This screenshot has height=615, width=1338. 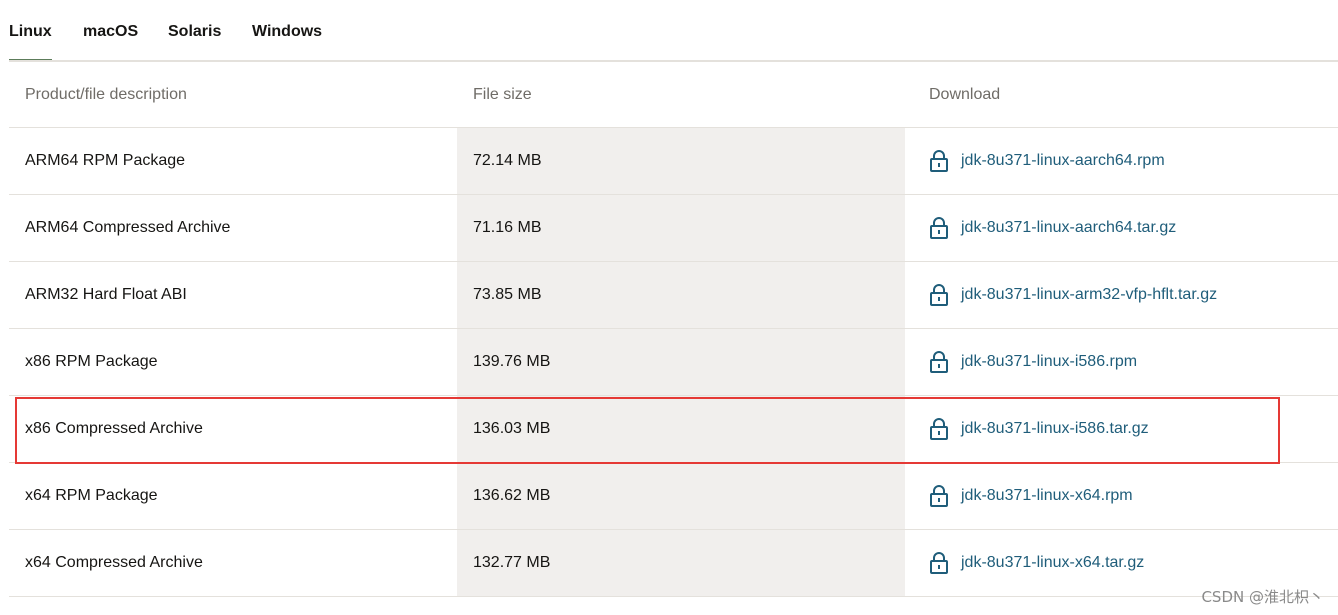 What do you see at coordinates (681, 429) in the screenshot?
I see `row-file-size: 136.03 MB` at bounding box center [681, 429].